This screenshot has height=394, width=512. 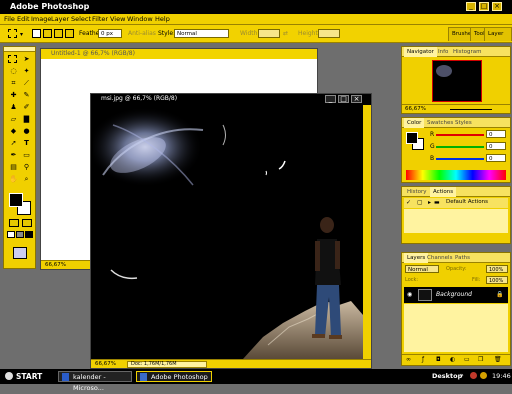 What do you see at coordinates (471, 6) in the screenshot?
I see `minimize-button: _` at bounding box center [471, 6].